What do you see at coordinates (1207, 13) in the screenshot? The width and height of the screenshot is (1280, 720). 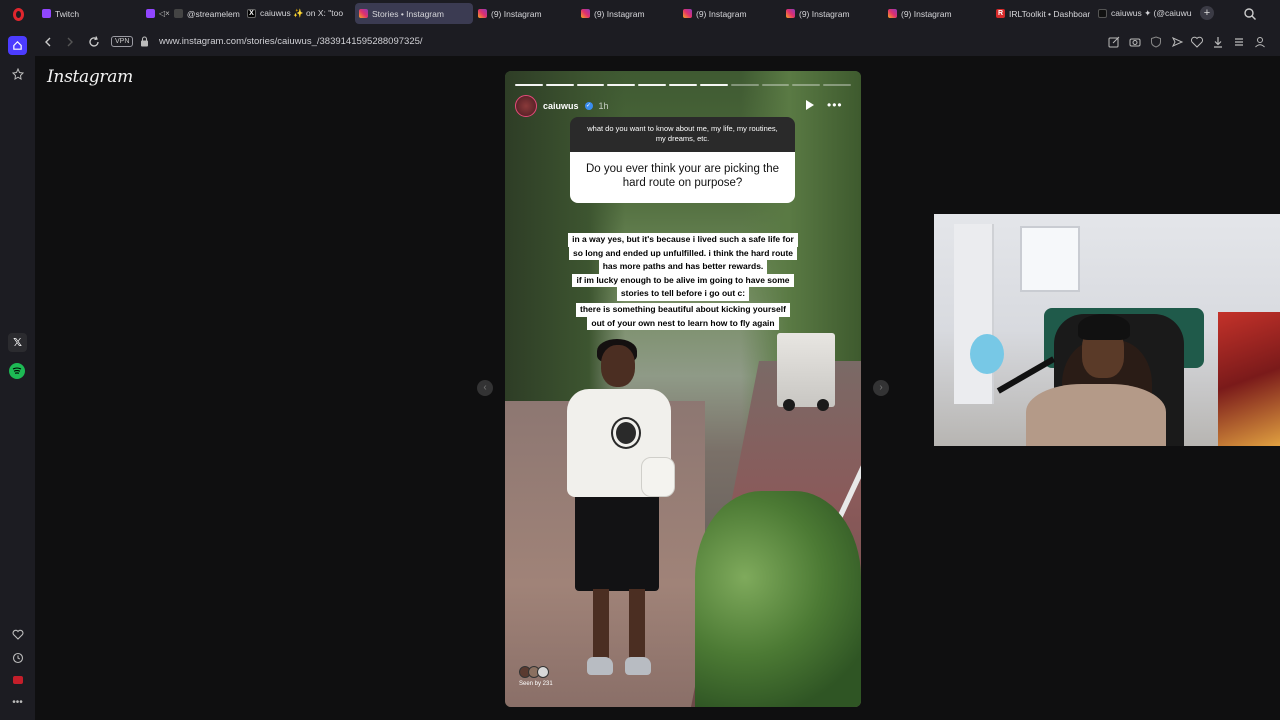 I see `new-tab-button: +` at bounding box center [1207, 13].